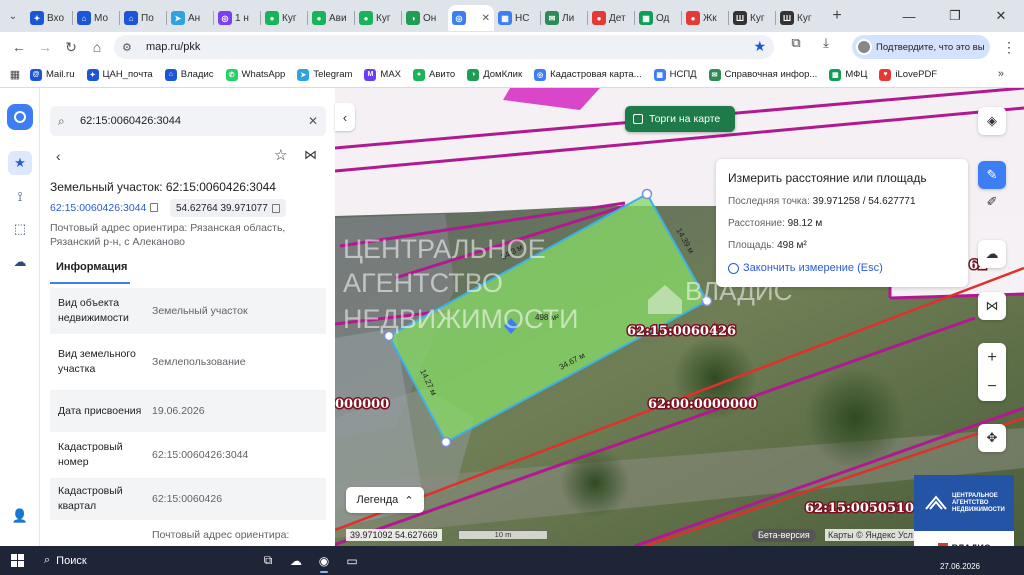 This screenshot has width=1024, height=575. Describe the element at coordinates (992, 357) in the screenshot. I see `zoom-in-icon: +` at that location.